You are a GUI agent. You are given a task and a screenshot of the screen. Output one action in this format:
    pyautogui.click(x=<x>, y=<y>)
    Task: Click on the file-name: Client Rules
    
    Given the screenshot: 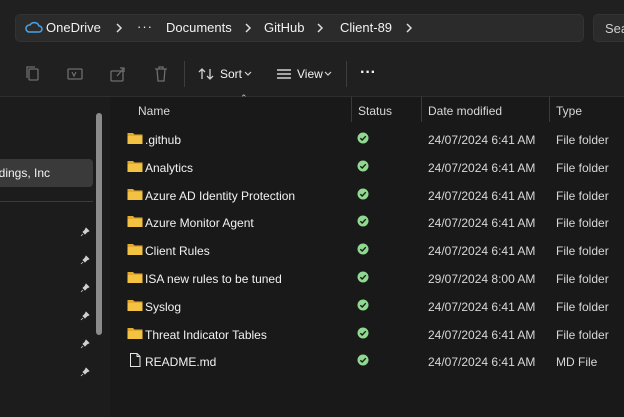 What is the action you would take?
    pyautogui.click(x=177, y=251)
    